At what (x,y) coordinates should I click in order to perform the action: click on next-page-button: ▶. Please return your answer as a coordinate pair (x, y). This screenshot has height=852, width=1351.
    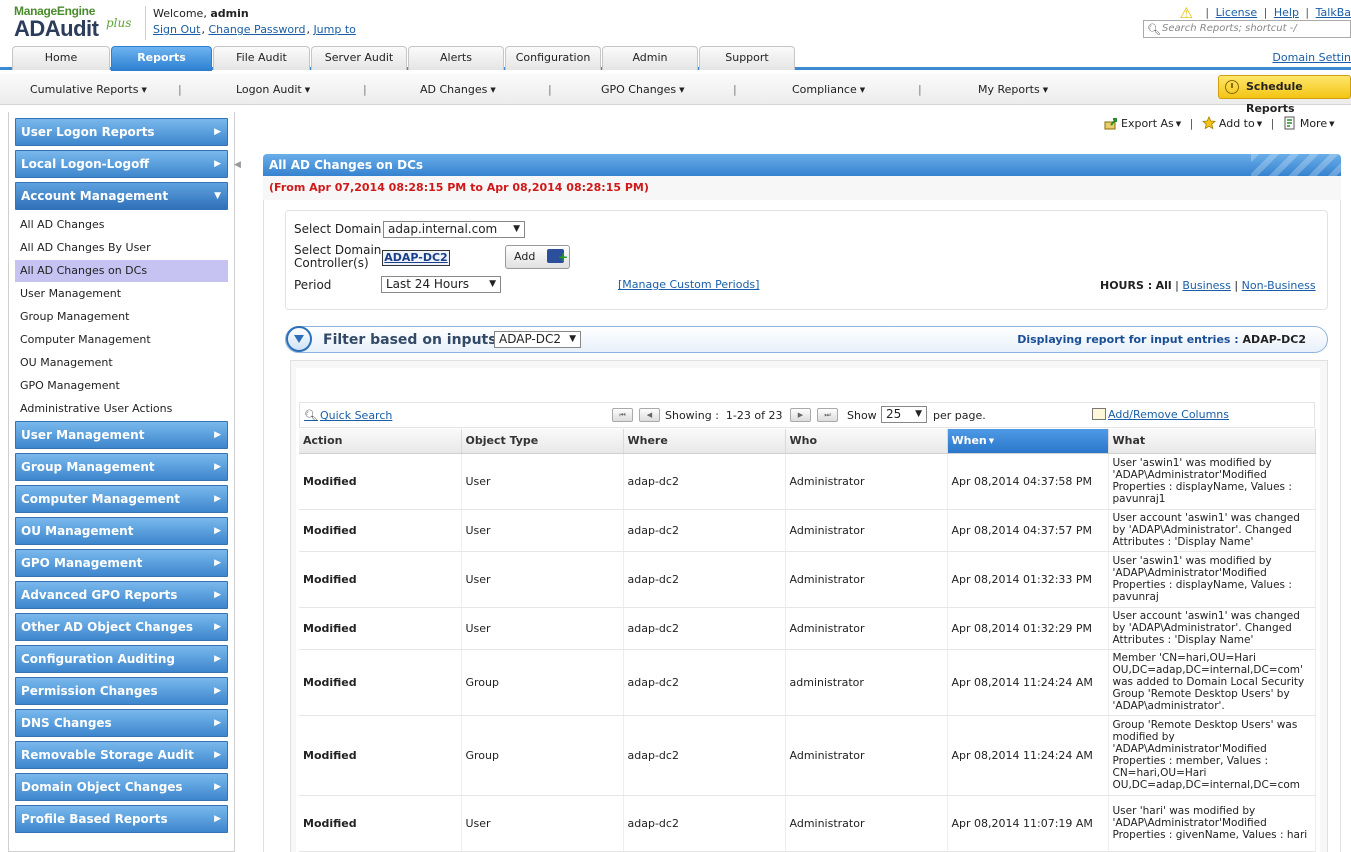
    Looking at the image, I should click on (800, 415).